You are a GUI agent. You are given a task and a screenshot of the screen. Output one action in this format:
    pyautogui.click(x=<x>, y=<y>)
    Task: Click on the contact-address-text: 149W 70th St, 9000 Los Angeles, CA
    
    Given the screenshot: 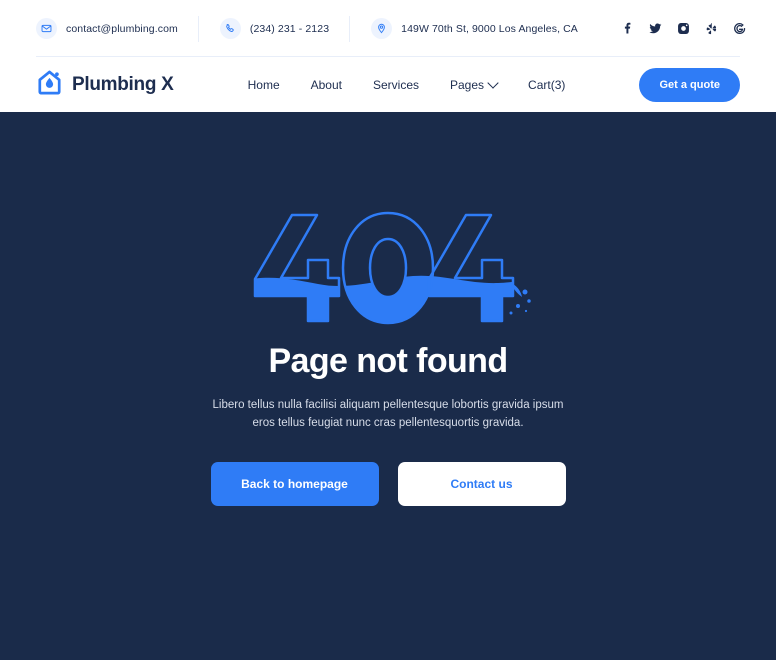 What is the action you would take?
    pyautogui.click(x=489, y=28)
    